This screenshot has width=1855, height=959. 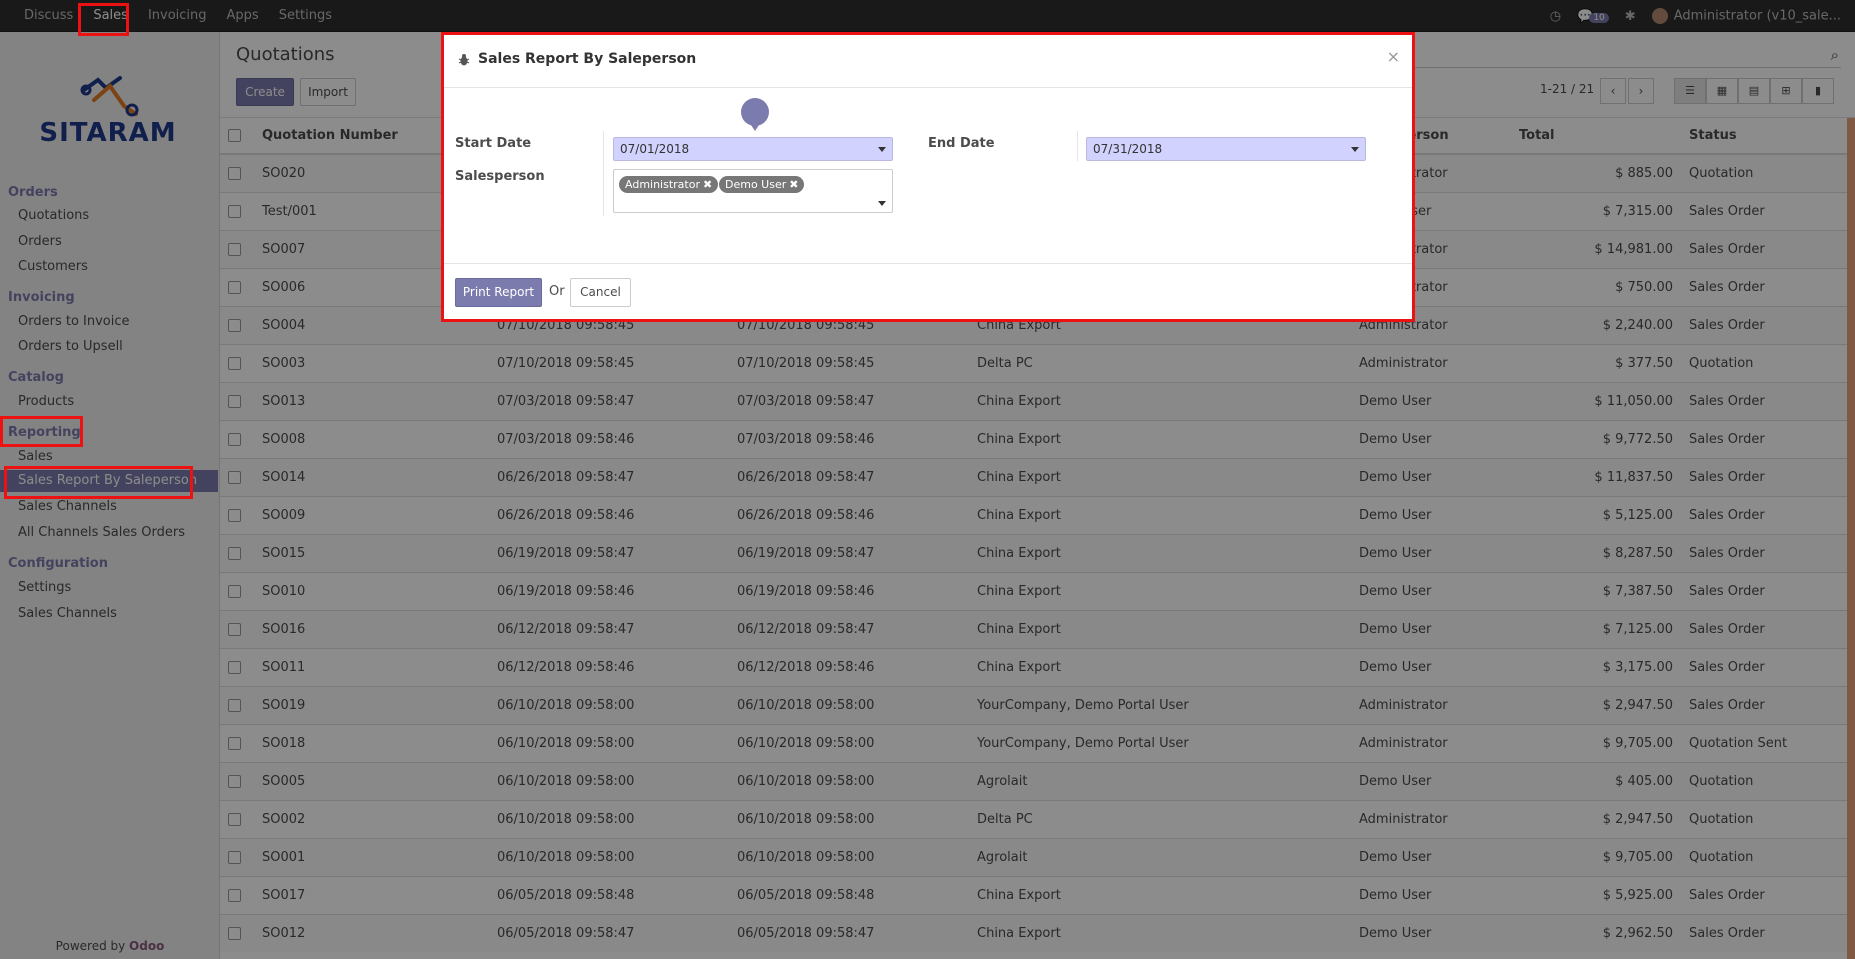 I want to click on tag-label: Demo User, so click(x=756, y=184).